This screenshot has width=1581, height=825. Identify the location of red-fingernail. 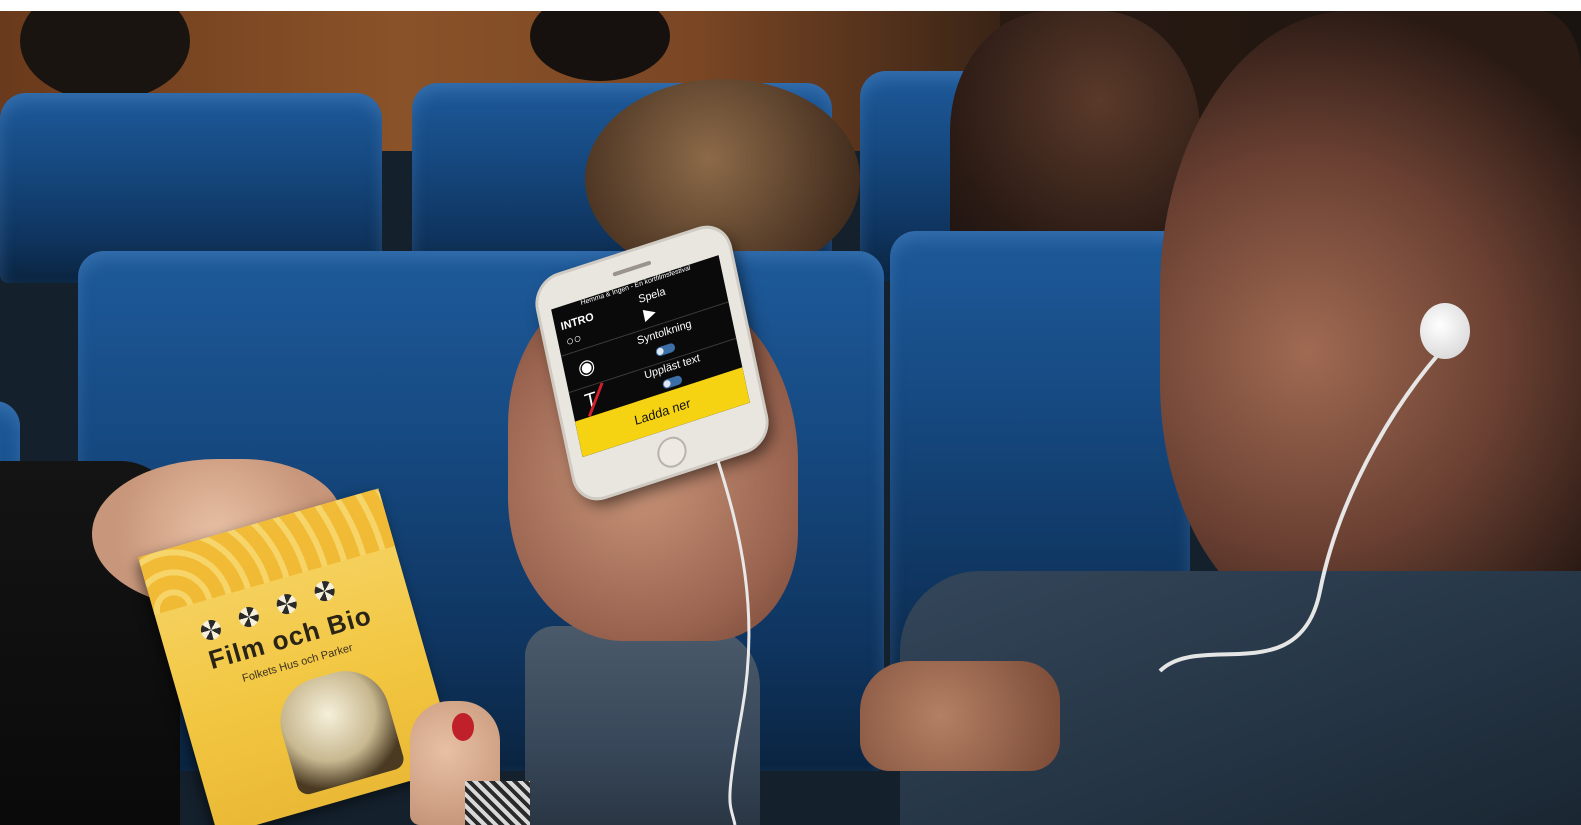
(463, 727).